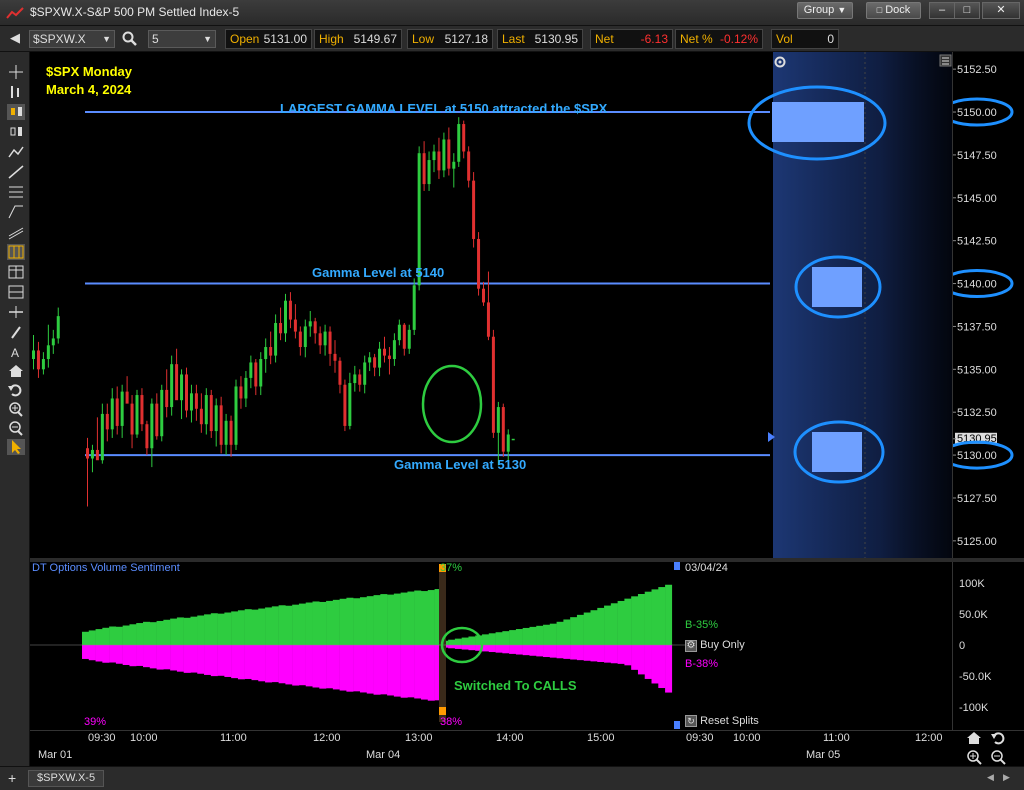 The height and width of the screenshot is (790, 1024). I want to click on open-value: 5131.00, so click(285, 39).